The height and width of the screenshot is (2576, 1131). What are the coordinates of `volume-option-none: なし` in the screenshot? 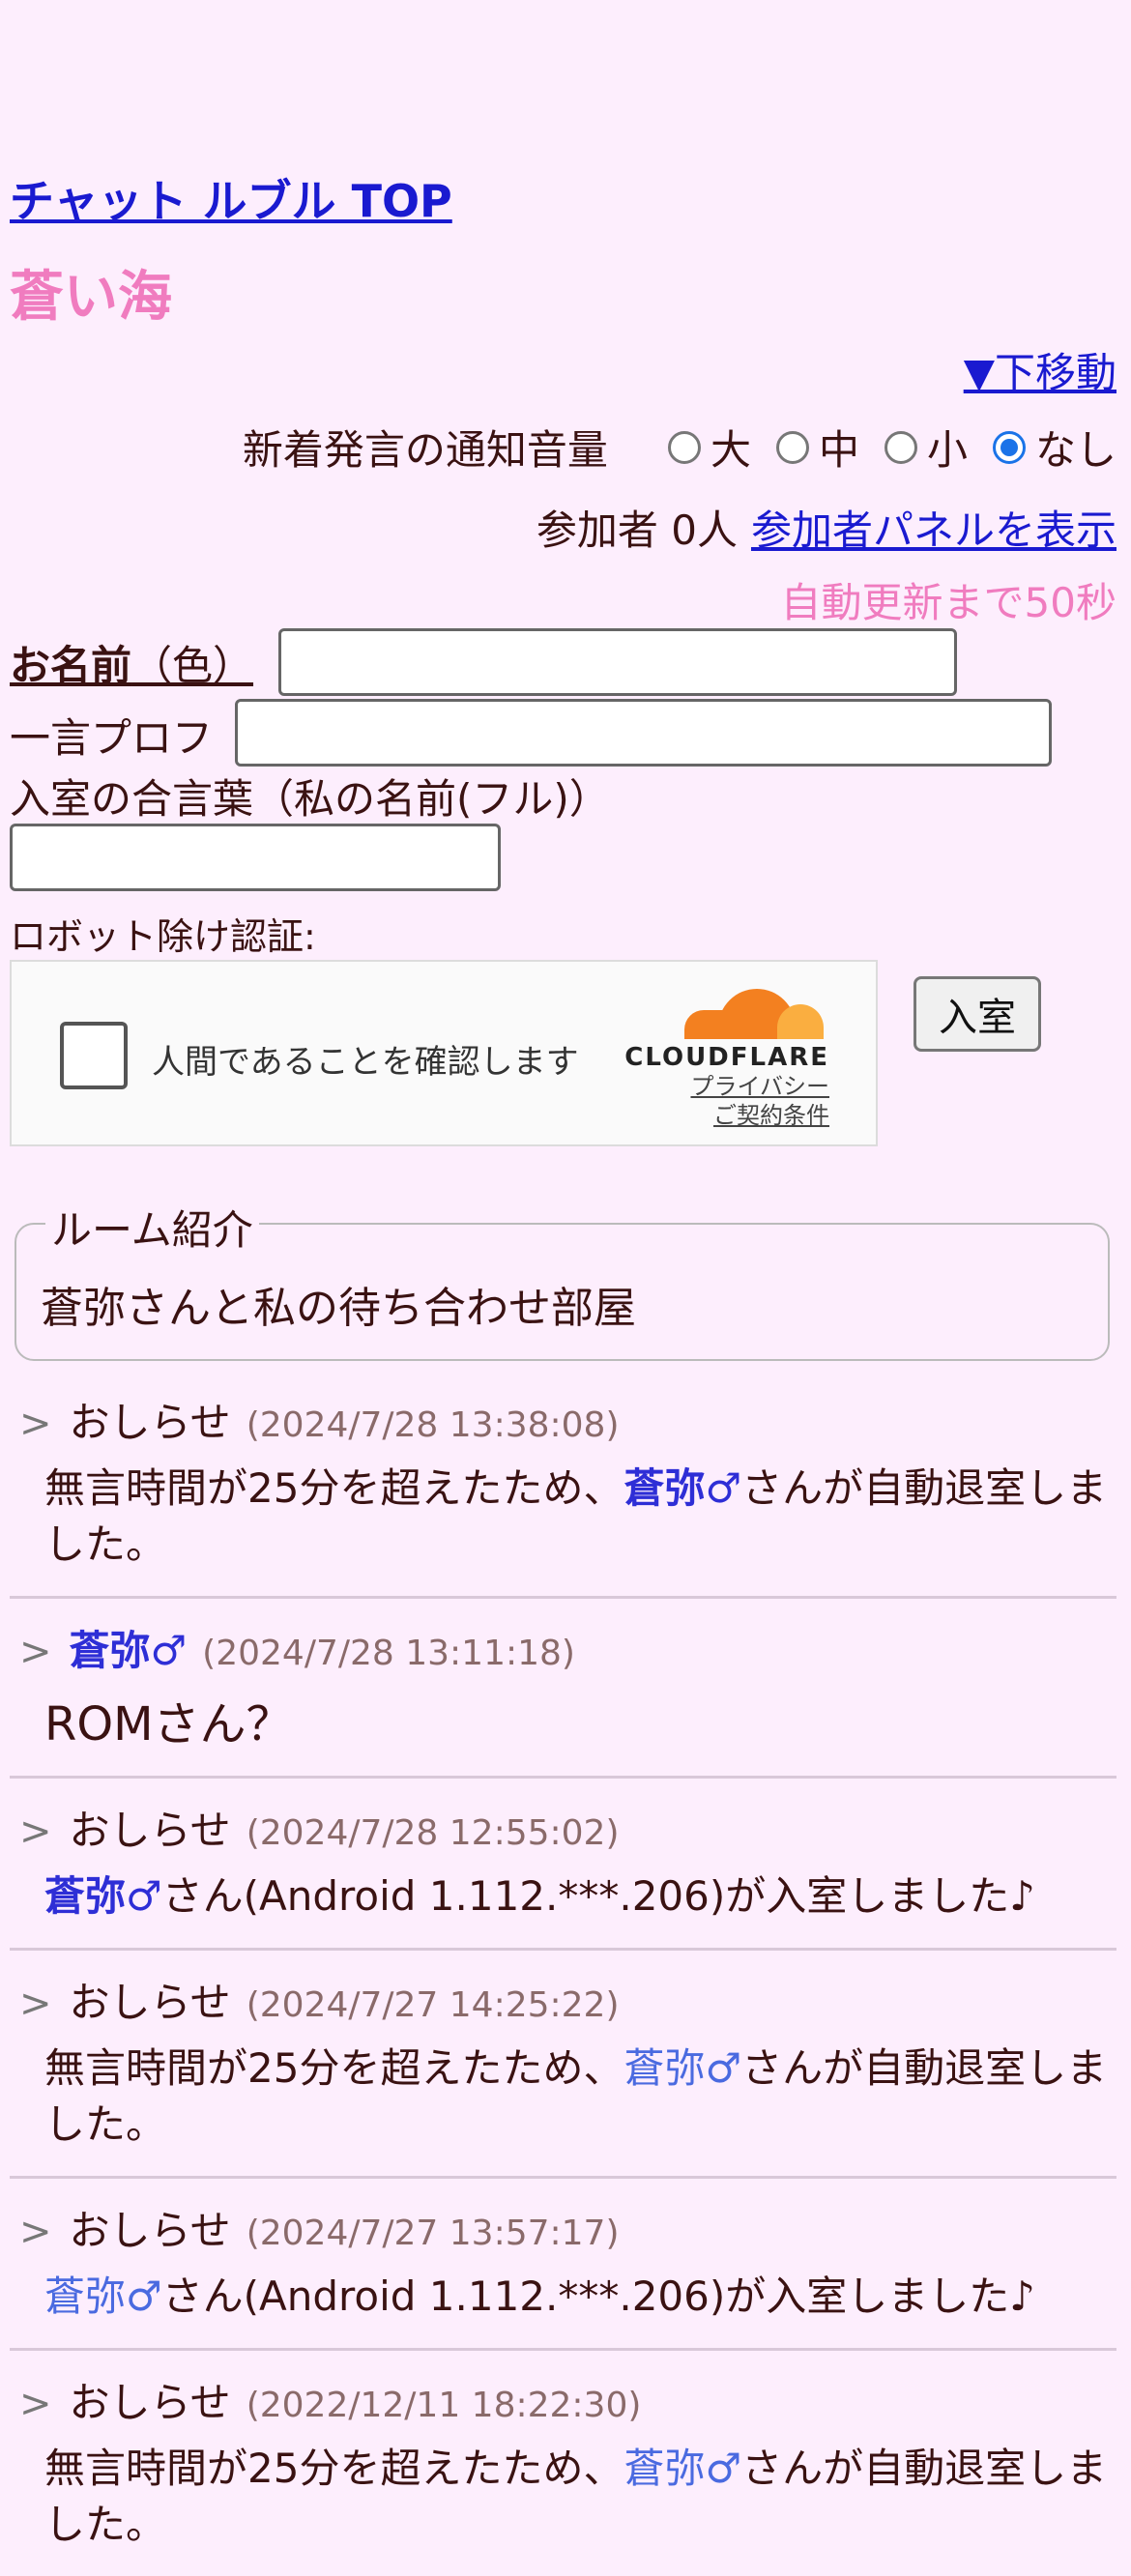 It's located at (1054, 447).